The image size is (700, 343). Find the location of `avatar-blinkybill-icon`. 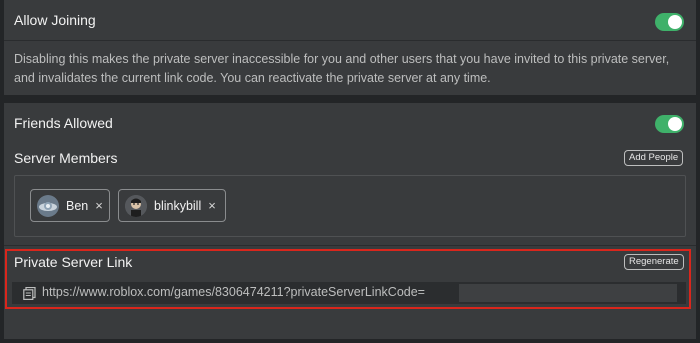

avatar-blinkybill-icon is located at coordinates (136, 205).